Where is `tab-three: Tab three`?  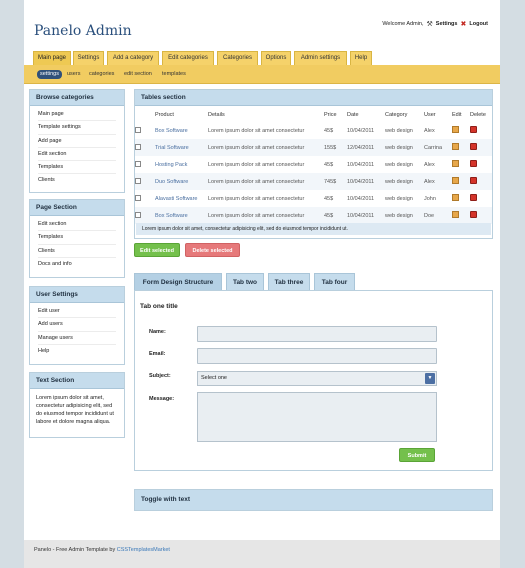 tab-three: Tab three is located at coordinates (289, 282).